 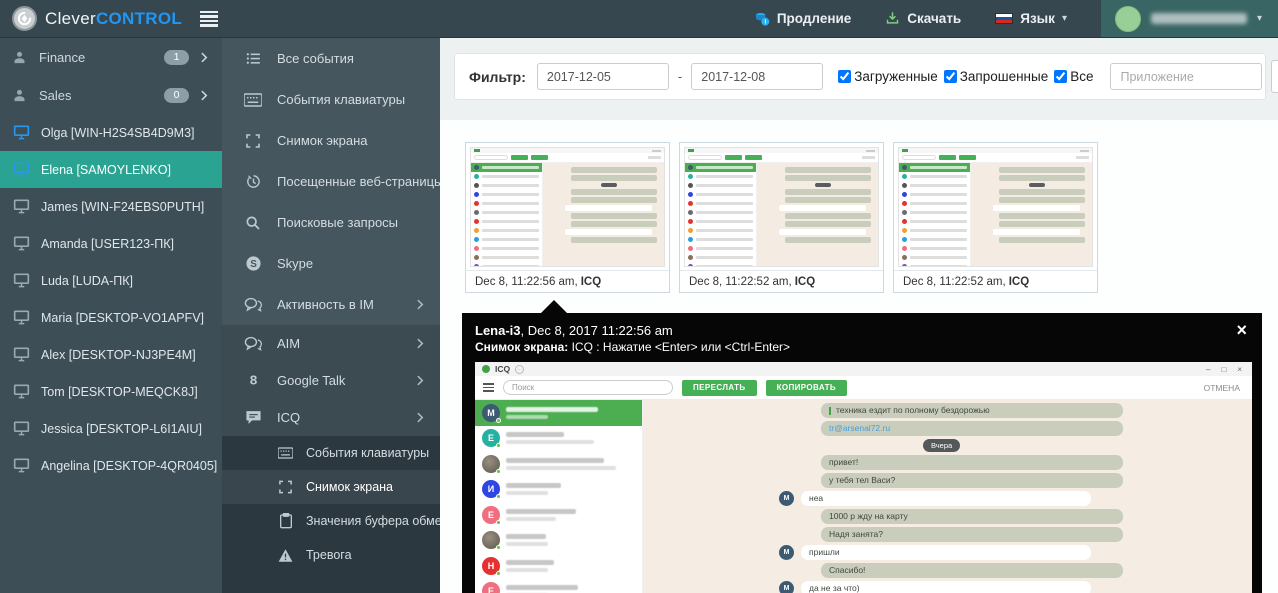 I want to click on menu-item: События клавиатуры, so click(x=331, y=99).